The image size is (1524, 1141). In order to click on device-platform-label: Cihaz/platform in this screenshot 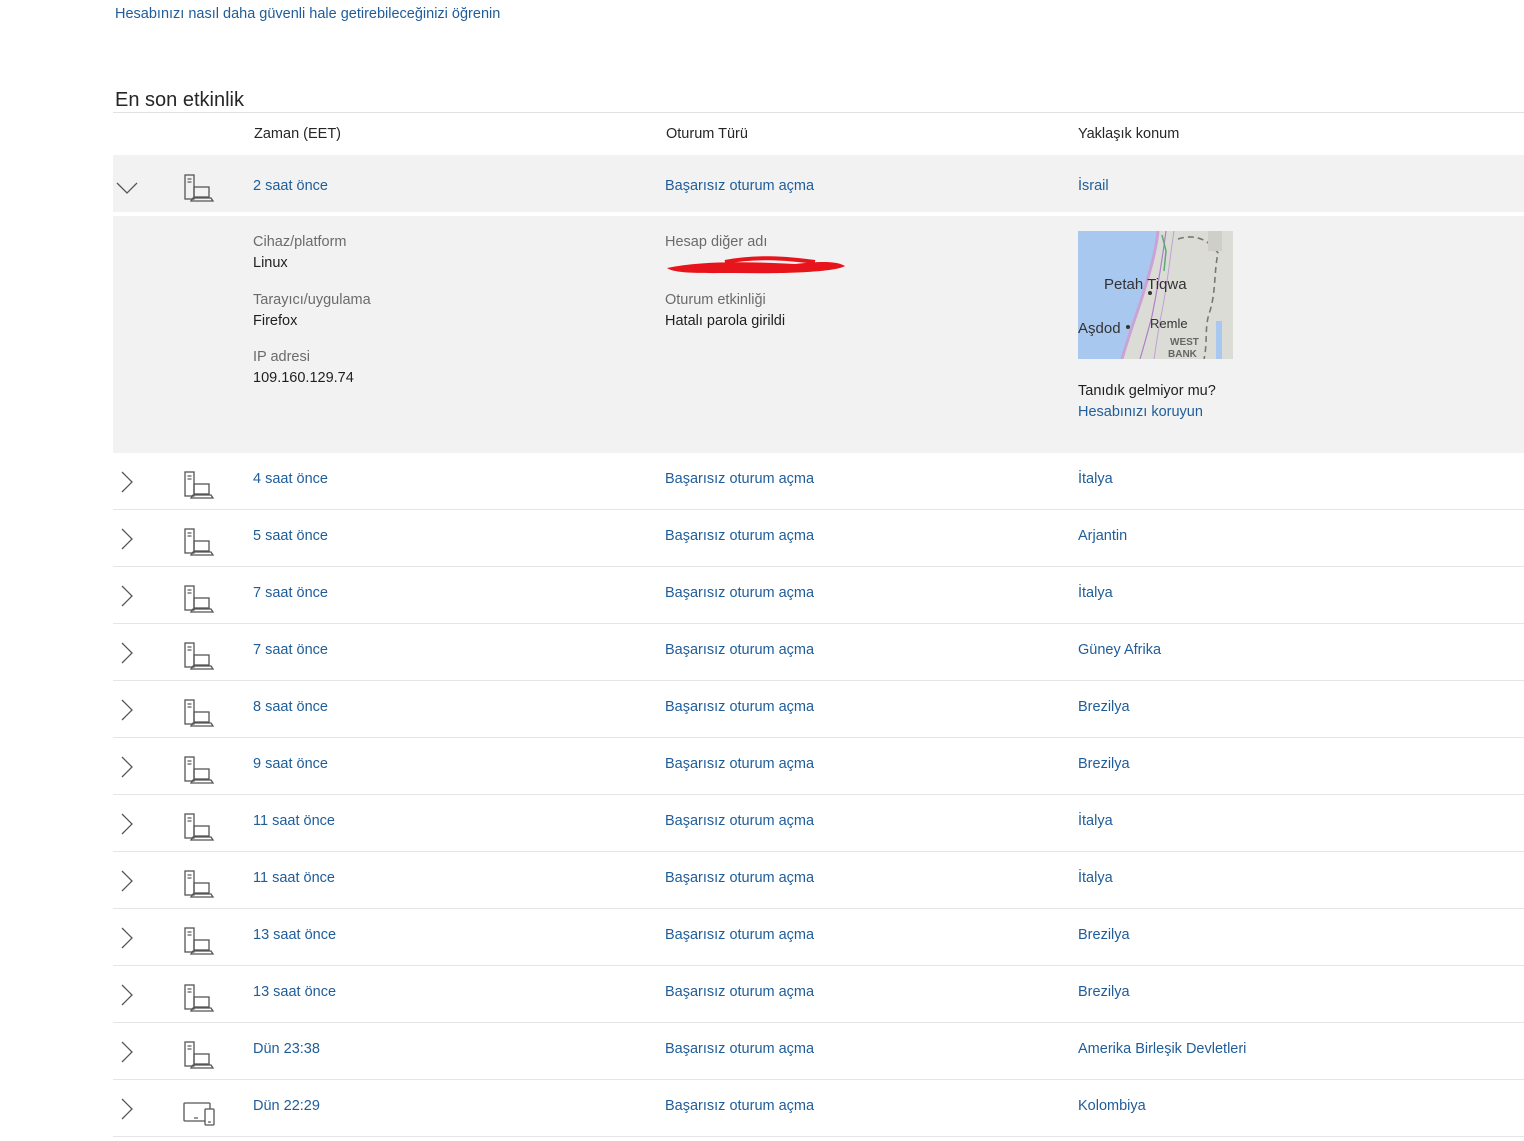, I will do `click(300, 242)`.